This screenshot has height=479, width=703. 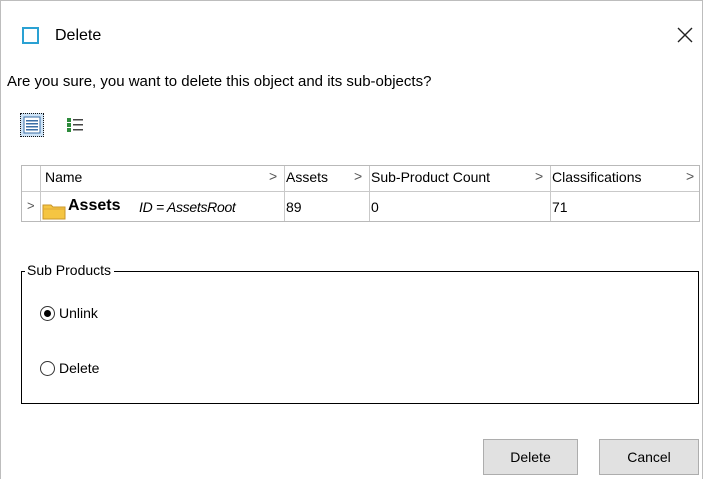 What do you see at coordinates (70, 270) in the screenshot?
I see `sub-products-title: Sub Products` at bounding box center [70, 270].